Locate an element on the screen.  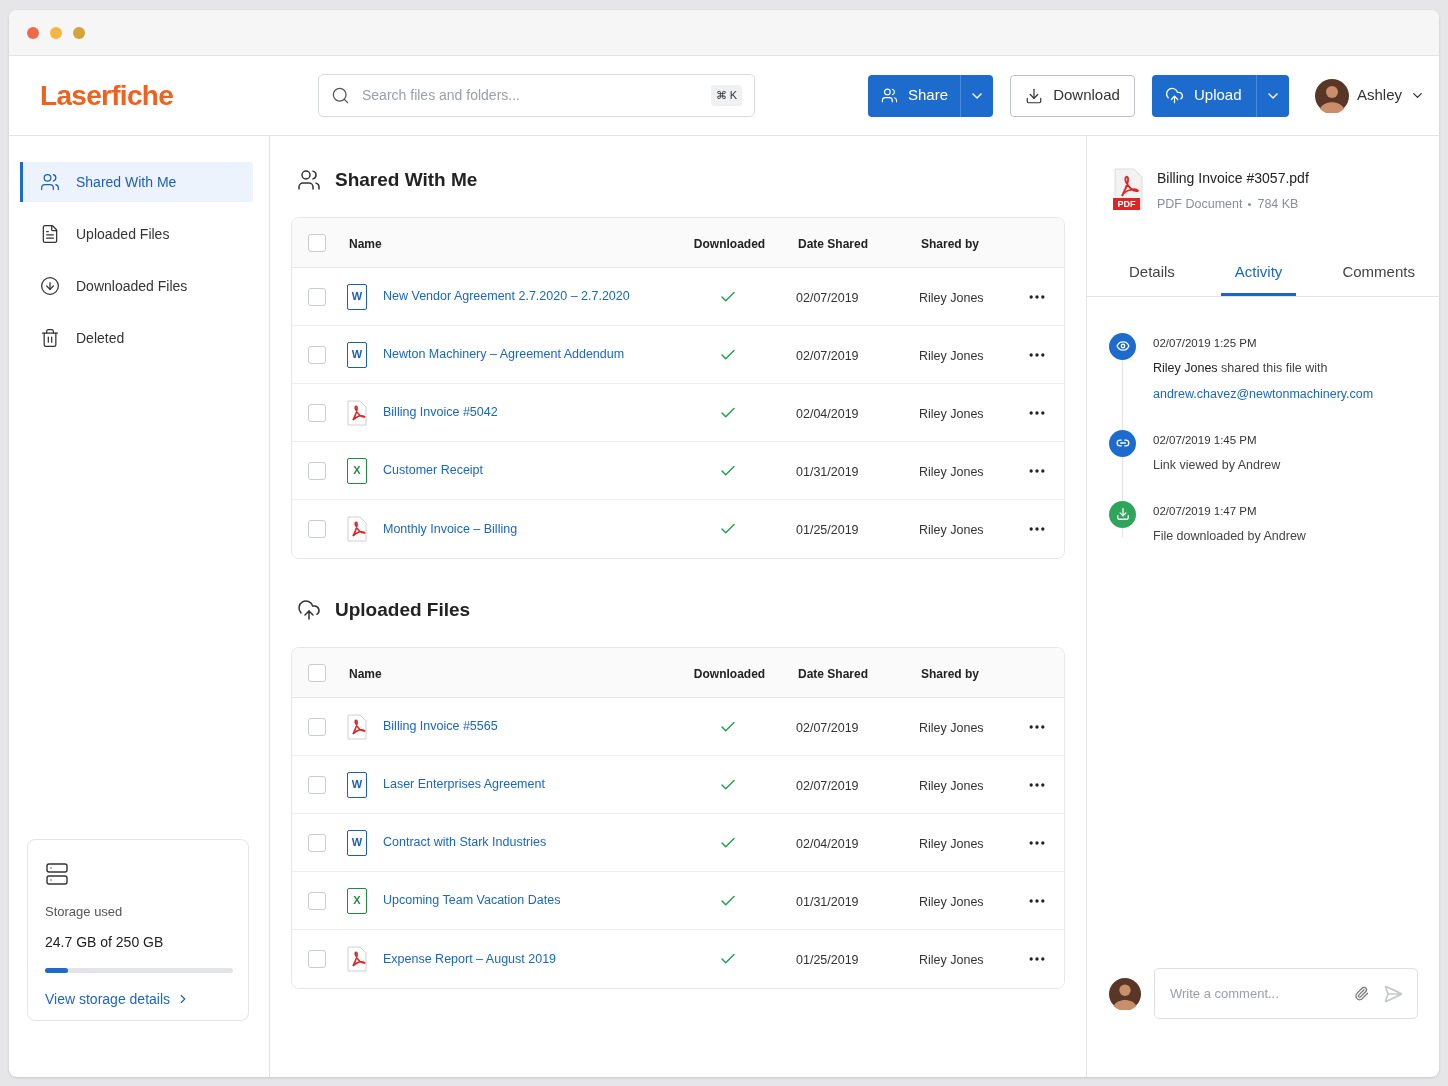
file-name-link: New Vendor Agreement 2.7.2020 – 2.7.2020 is located at coordinates (506, 296).